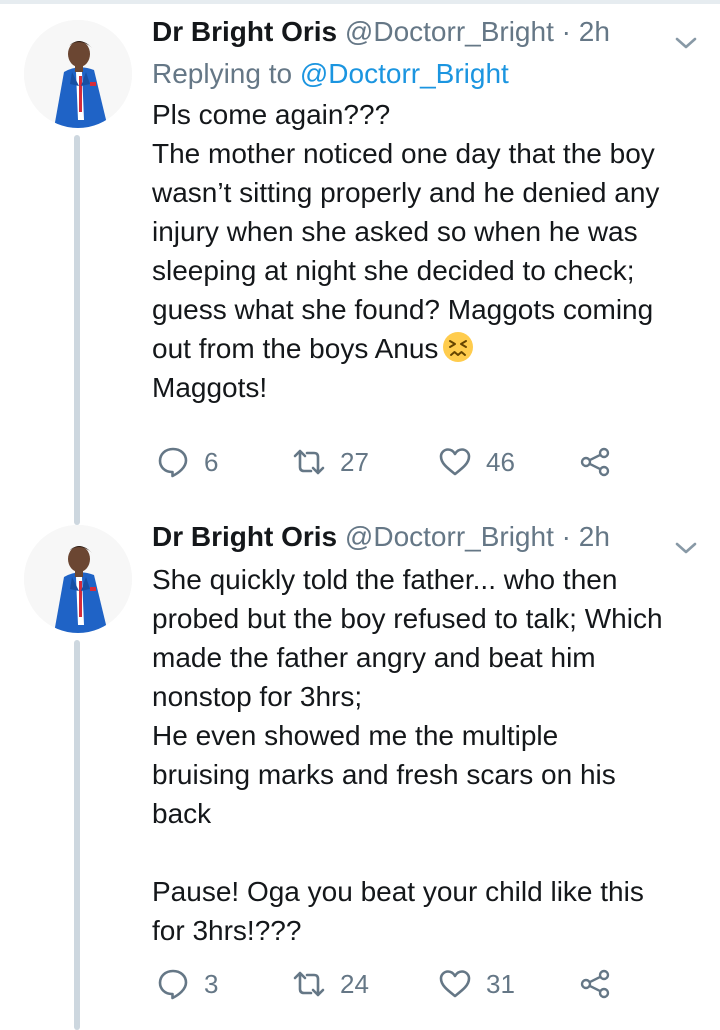 The image size is (720, 1030). I want to click on tweet-text-line: guess what she found? Maggots coming, so click(403, 309).